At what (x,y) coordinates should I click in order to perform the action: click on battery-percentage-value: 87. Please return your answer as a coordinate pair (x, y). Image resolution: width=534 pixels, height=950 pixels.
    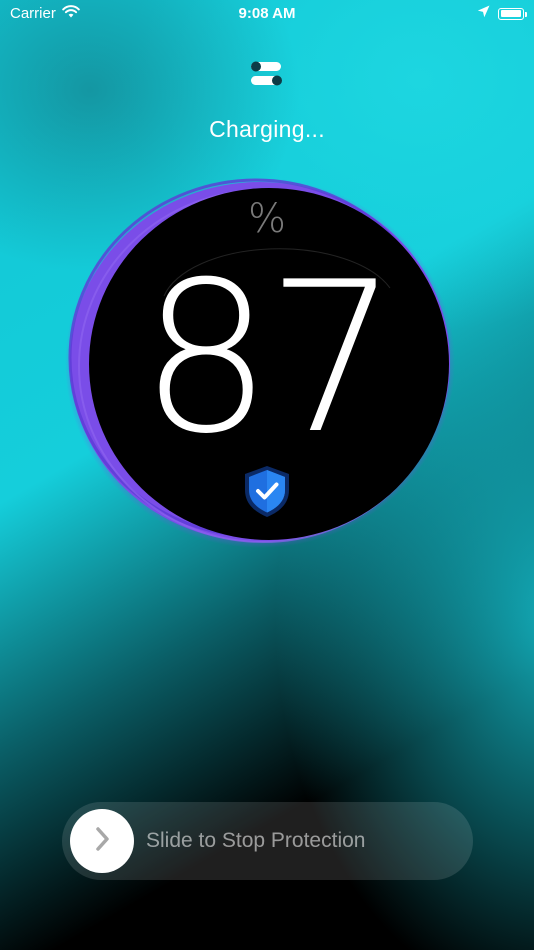
    Looking at the image, I should click on (269, 359).